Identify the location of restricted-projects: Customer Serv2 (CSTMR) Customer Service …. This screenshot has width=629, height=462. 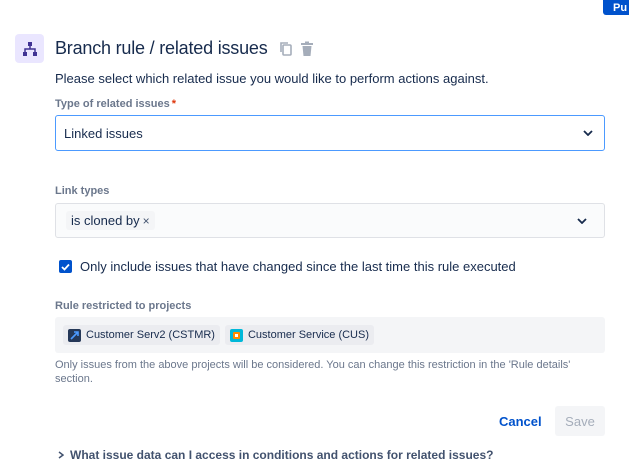
(330, 335).